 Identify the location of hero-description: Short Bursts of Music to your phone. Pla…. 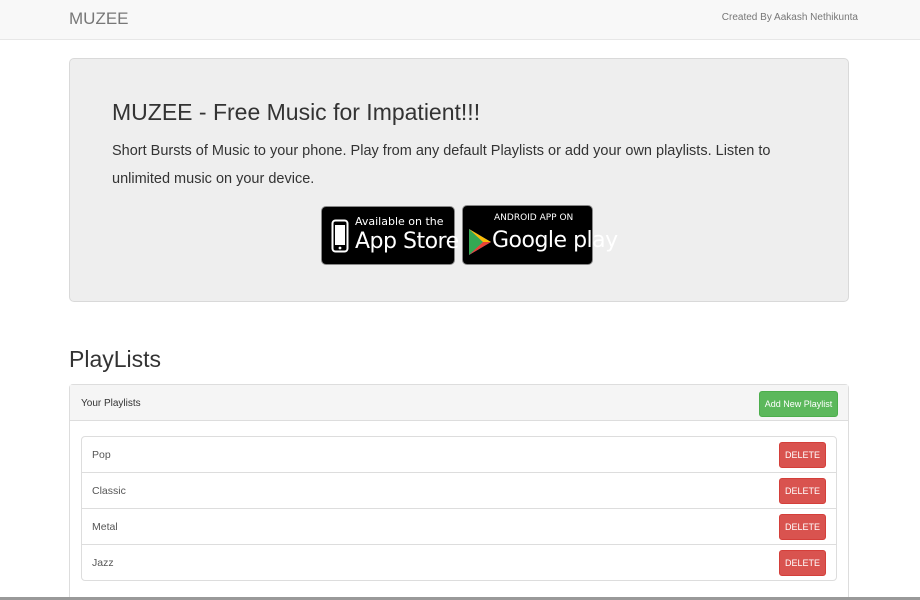
(441, 165).